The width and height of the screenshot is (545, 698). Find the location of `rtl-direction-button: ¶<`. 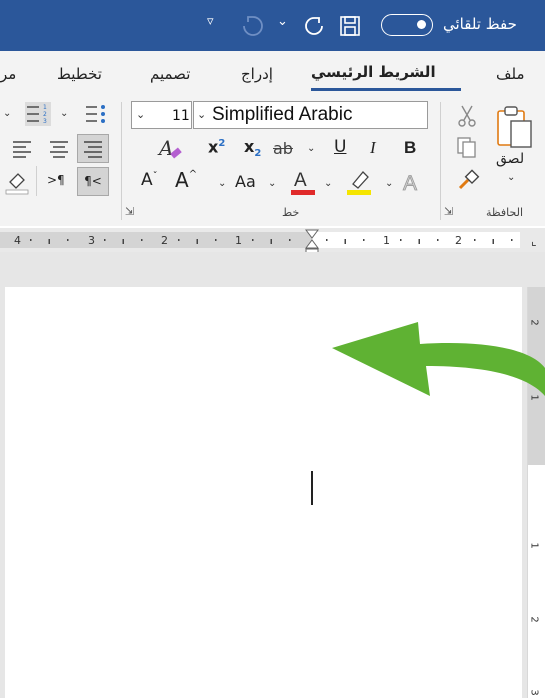

rtl-direction-button: ¶< is located at coordinates (93, 181).